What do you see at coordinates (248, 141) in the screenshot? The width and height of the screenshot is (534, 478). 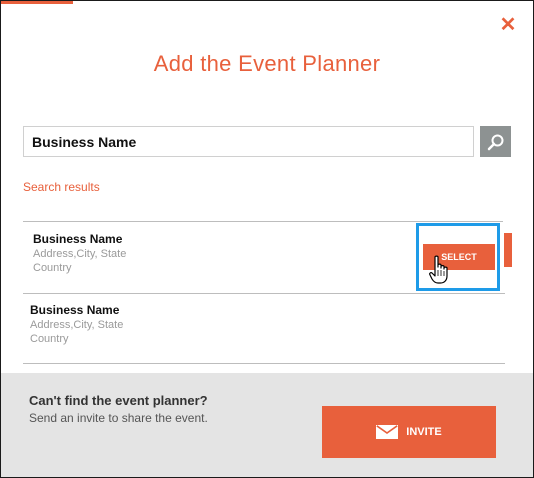 I see `search-input` at bounding box center [248, 141].